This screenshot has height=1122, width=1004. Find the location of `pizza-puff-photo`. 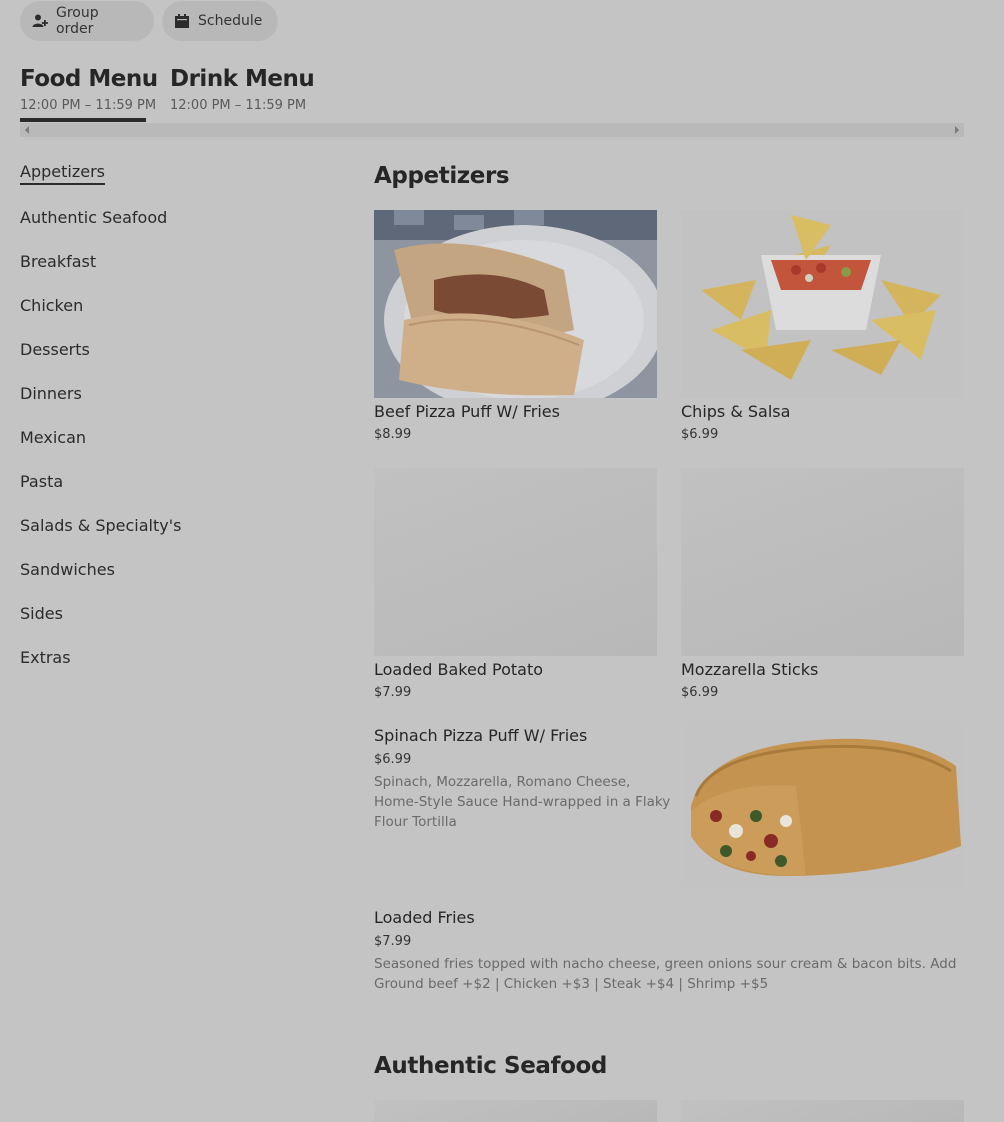

pizza-puff-photo is located at coordinates (515, 304).